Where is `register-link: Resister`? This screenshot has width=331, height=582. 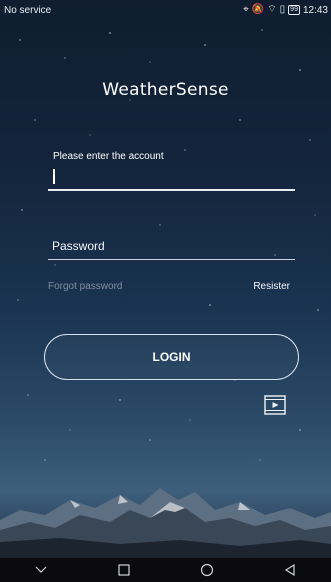
register-link: Resister is located at coordinates (271, 286).